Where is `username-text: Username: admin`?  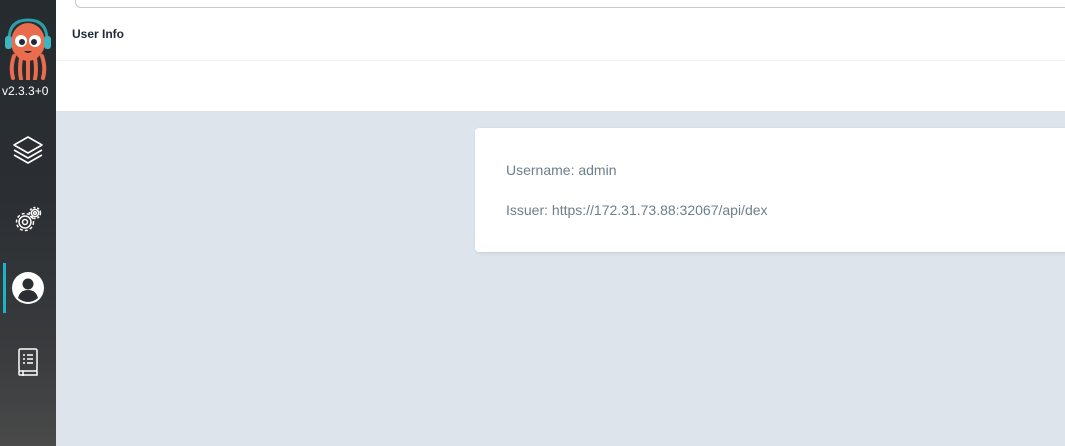 username-text: Username: admin is located at coordinates (561, 170).